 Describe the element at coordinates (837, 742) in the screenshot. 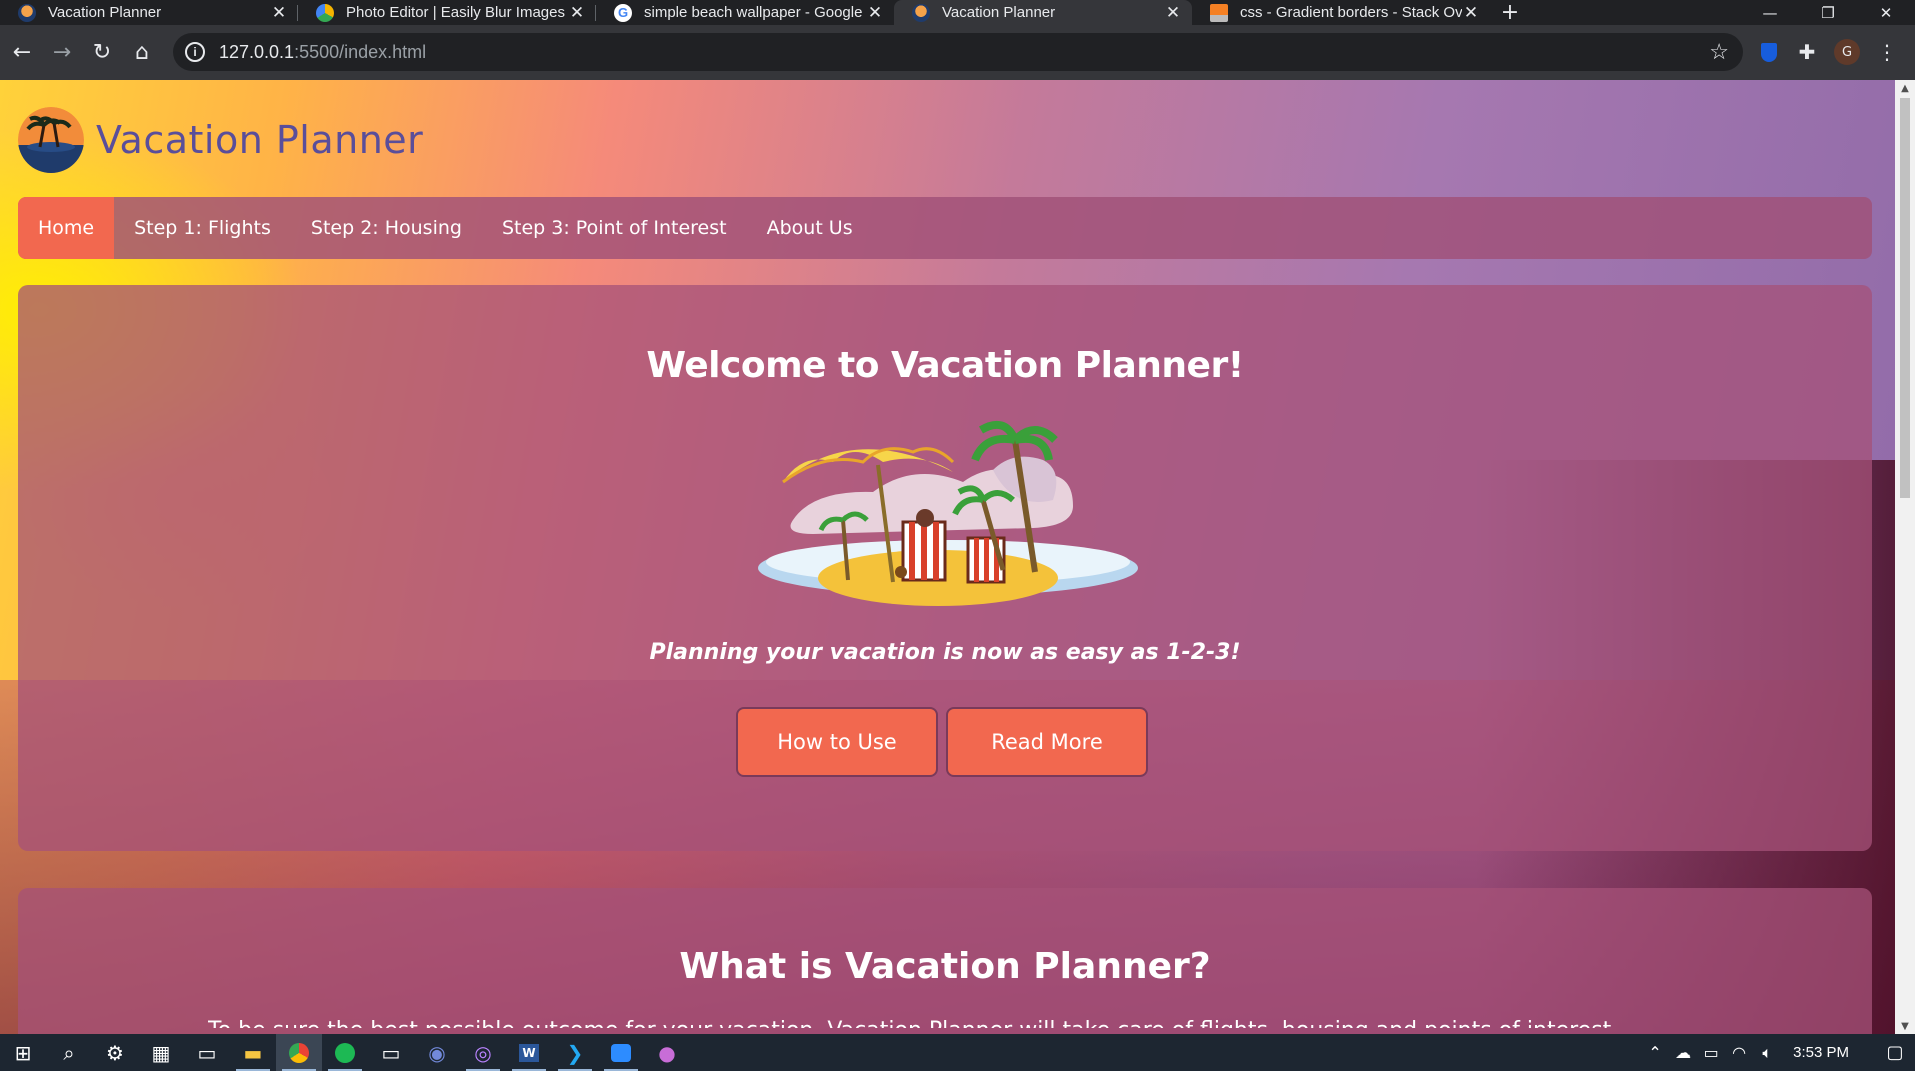

I see `how-to-use-button: How to Use` at that location.